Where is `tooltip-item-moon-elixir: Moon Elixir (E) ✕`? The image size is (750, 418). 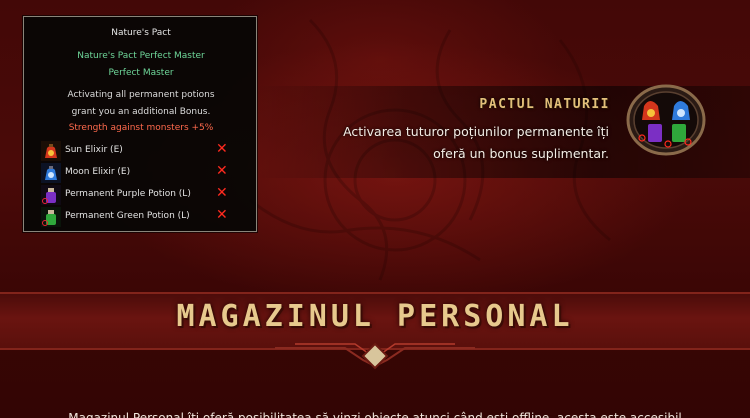 tooltip-item-moon-elixir: Moon Elixir (E) ✕ is located at coordinates (141, 173).